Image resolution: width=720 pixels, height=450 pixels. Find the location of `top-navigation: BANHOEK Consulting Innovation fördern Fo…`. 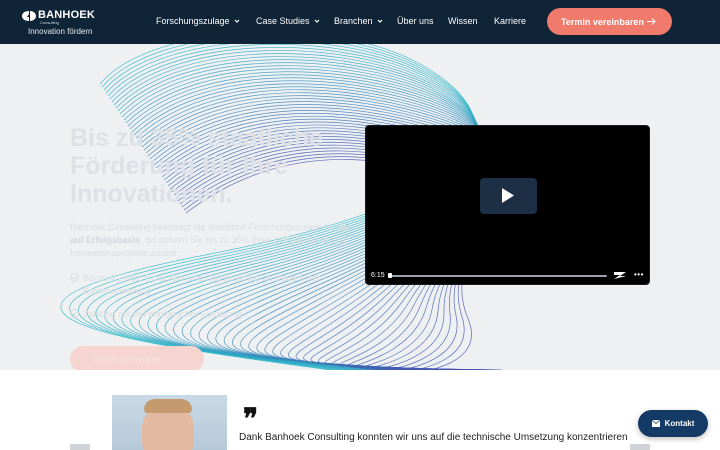

top-navigation: BANHOEK Consulting Innovation fördern Fo… is located at coordinates (360, 22).